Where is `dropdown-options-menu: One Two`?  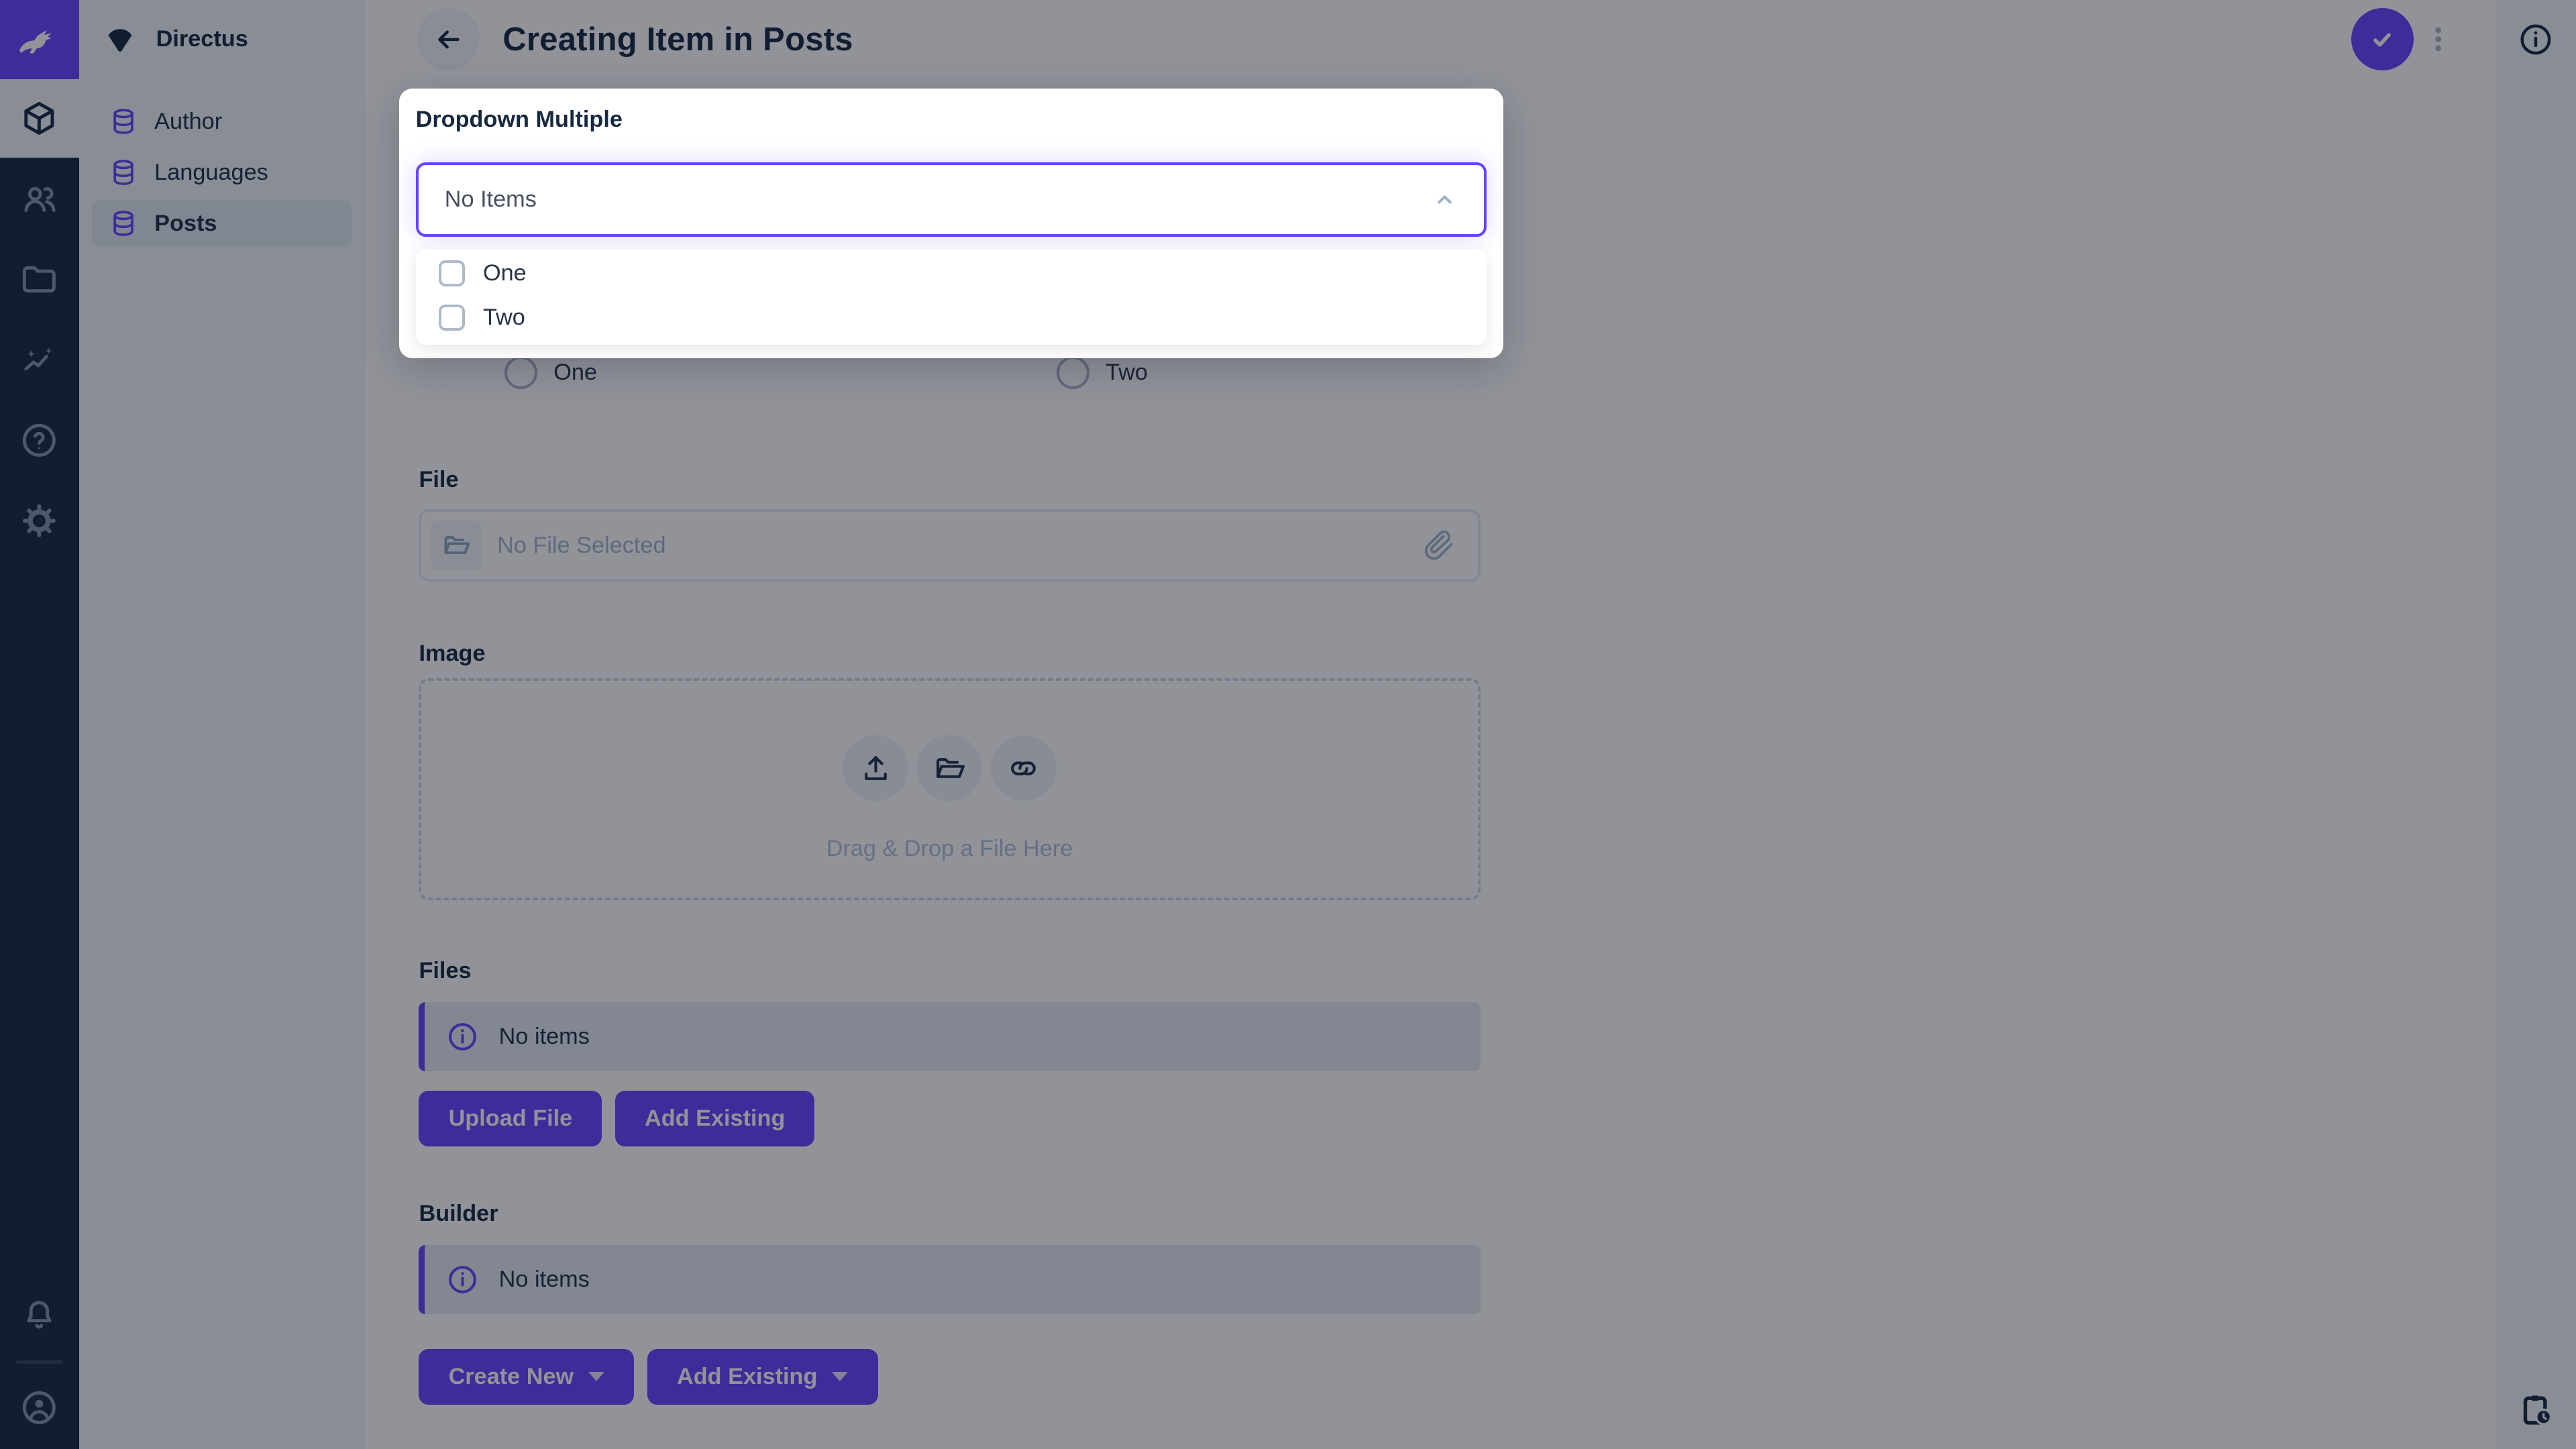
dropdown-options-menu: One Two is located at coordinates (951, 297).